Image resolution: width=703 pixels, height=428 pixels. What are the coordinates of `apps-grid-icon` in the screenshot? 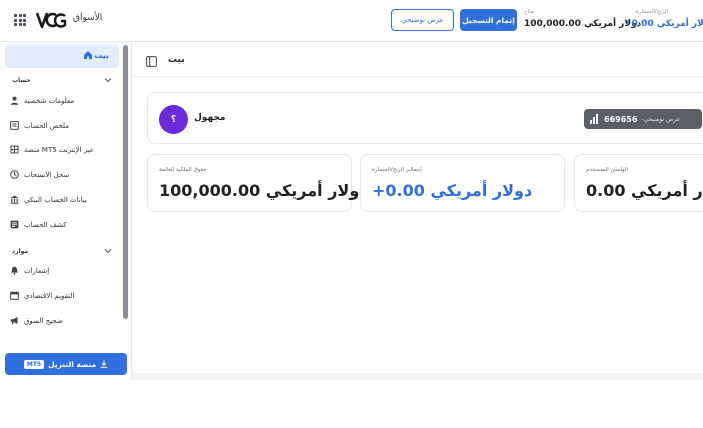 It's located at (20, 20).